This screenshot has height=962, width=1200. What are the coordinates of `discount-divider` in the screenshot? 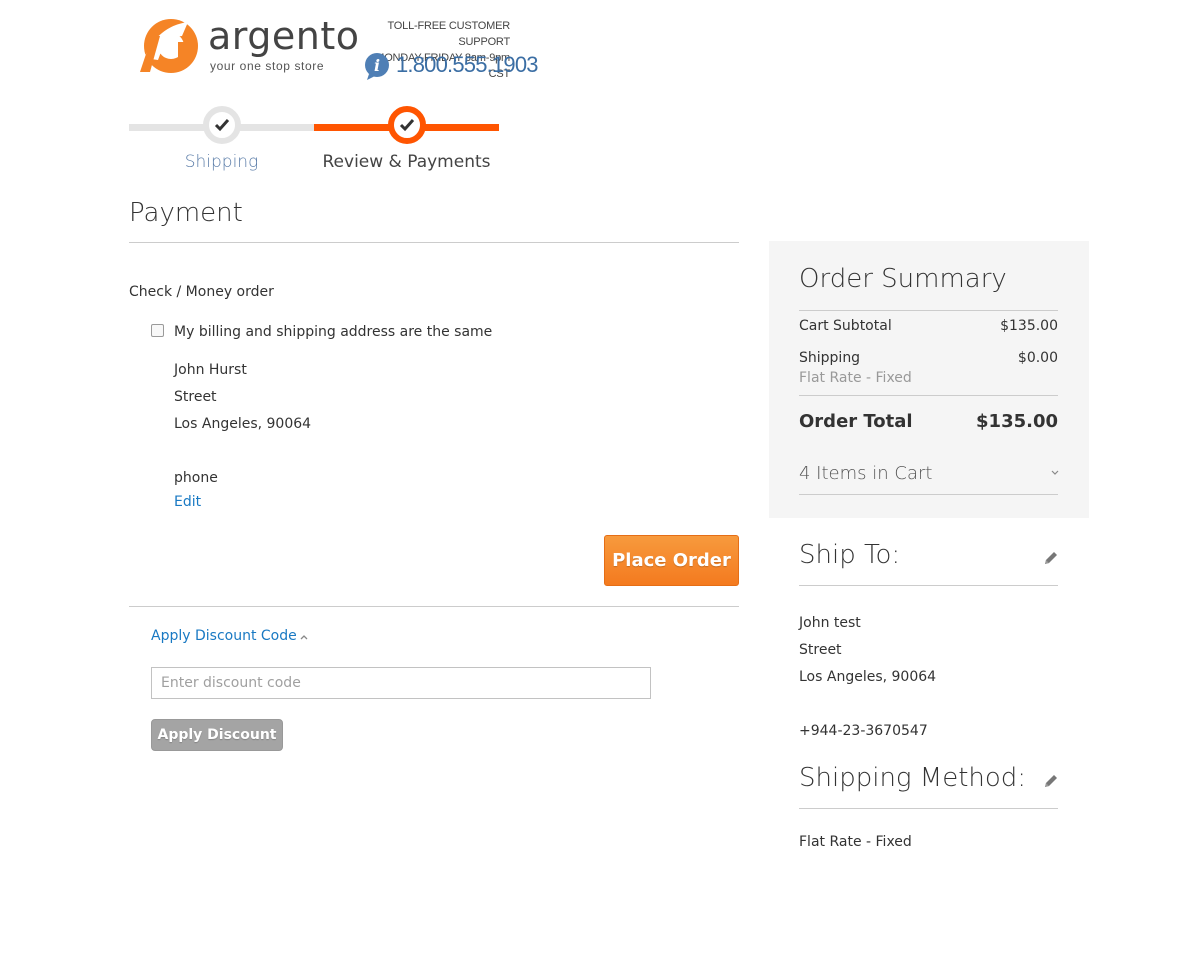 It's located at (434, 606).